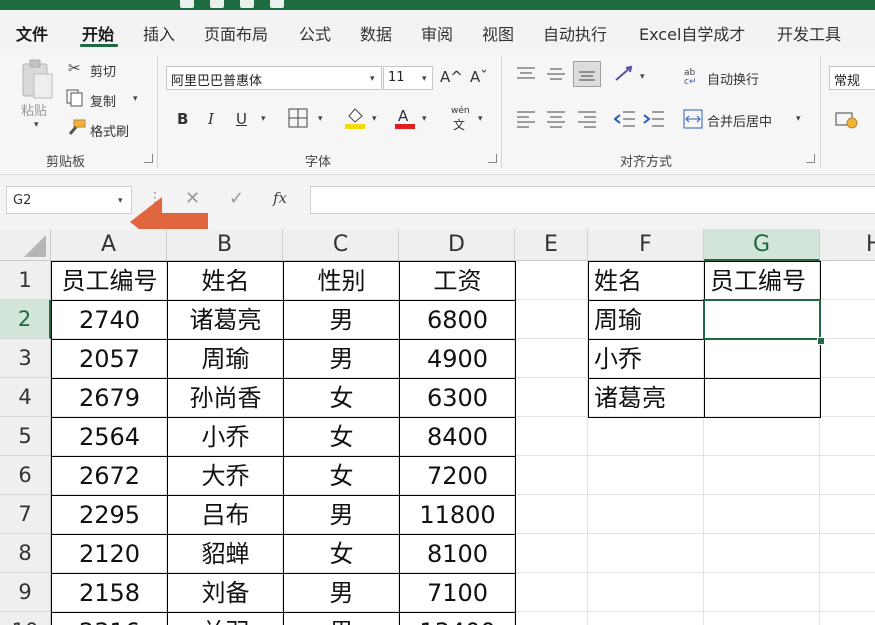 The width and height of the screenshot is (875, 625). What do you see at coordinates (457, 281) in the screenshot?
I see `table-header-cell: 工资` at bounding box center [457, 281].